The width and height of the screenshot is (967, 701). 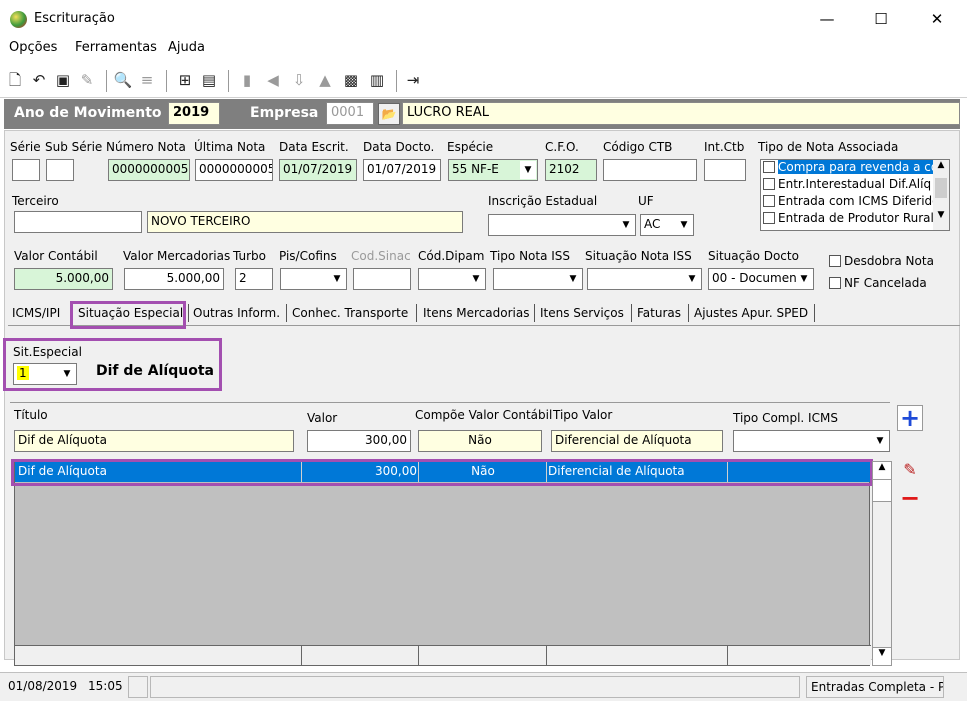 I want to click on ano-field: 2019, so click(x=194, y=113).